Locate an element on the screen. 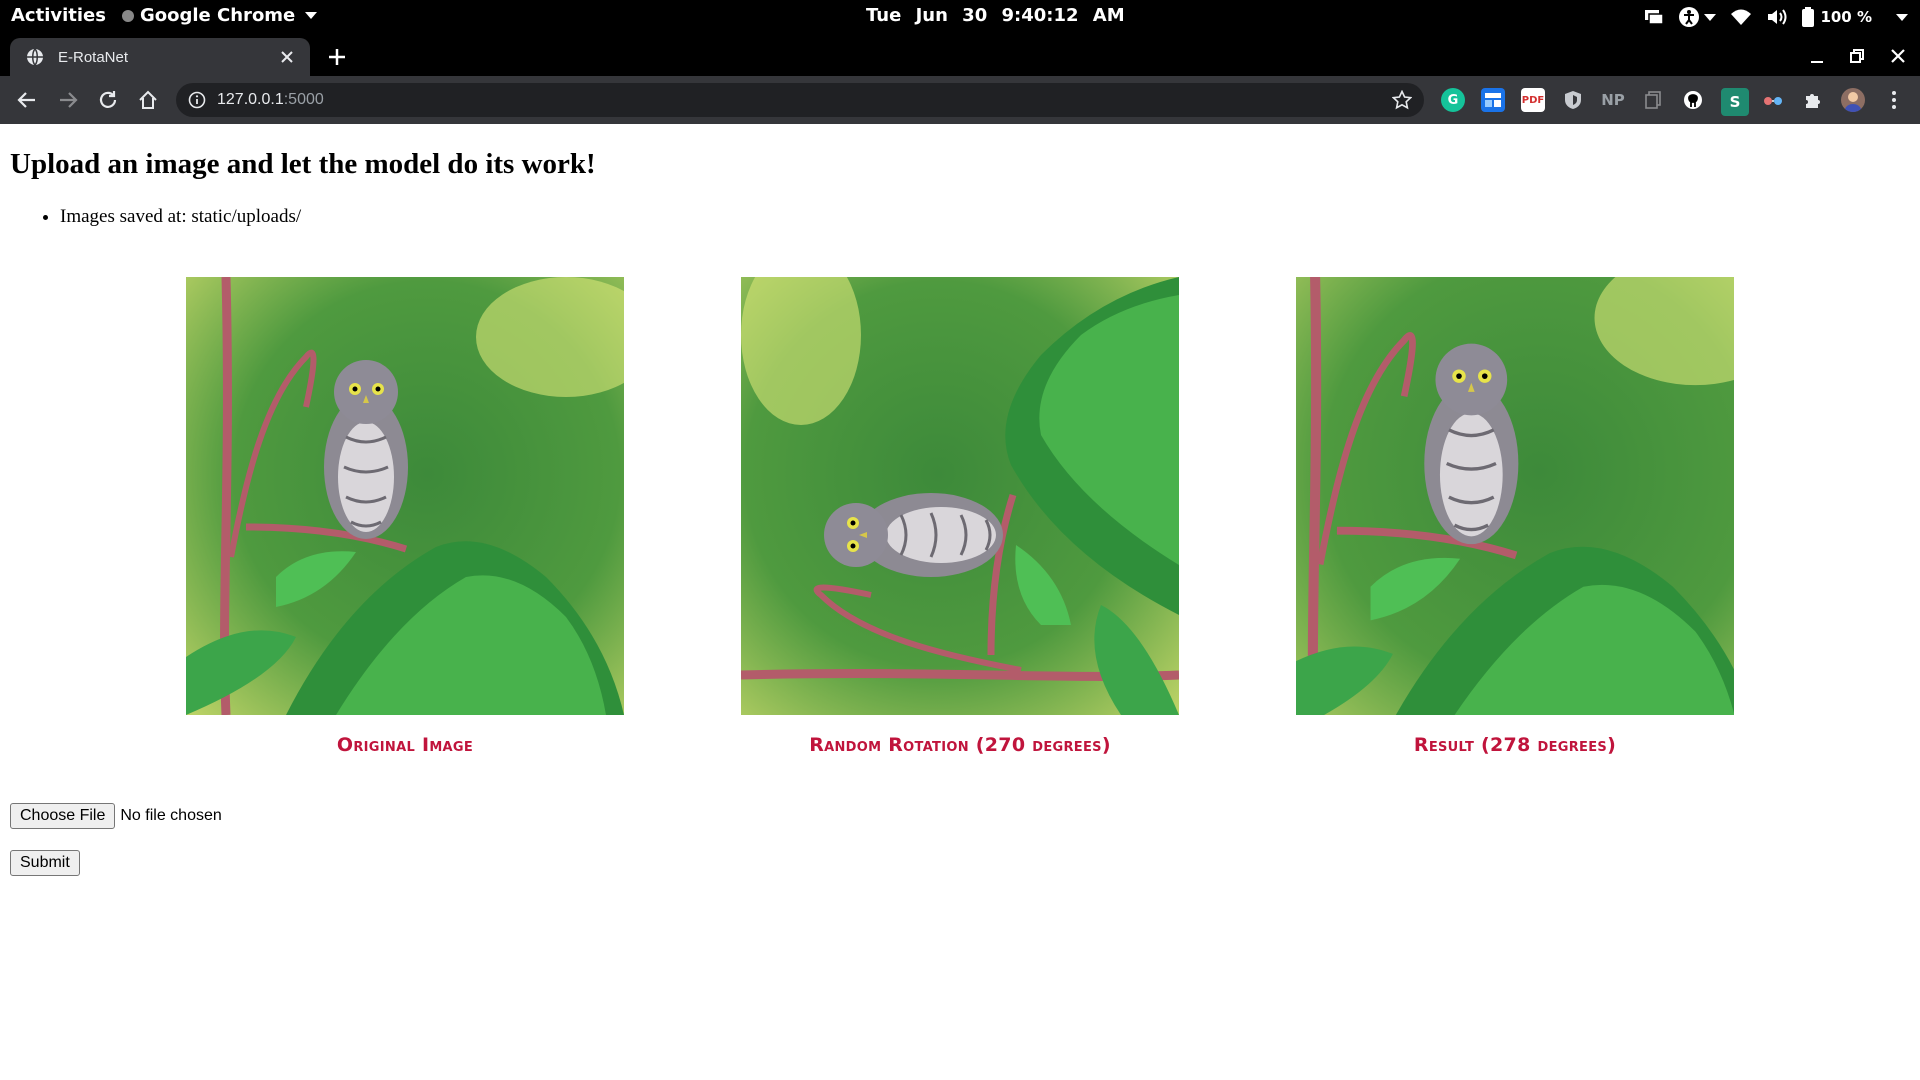 This screenshot has width=1920, height=1080. pdf-icon: PDF is located at coordinates (1533, 100).